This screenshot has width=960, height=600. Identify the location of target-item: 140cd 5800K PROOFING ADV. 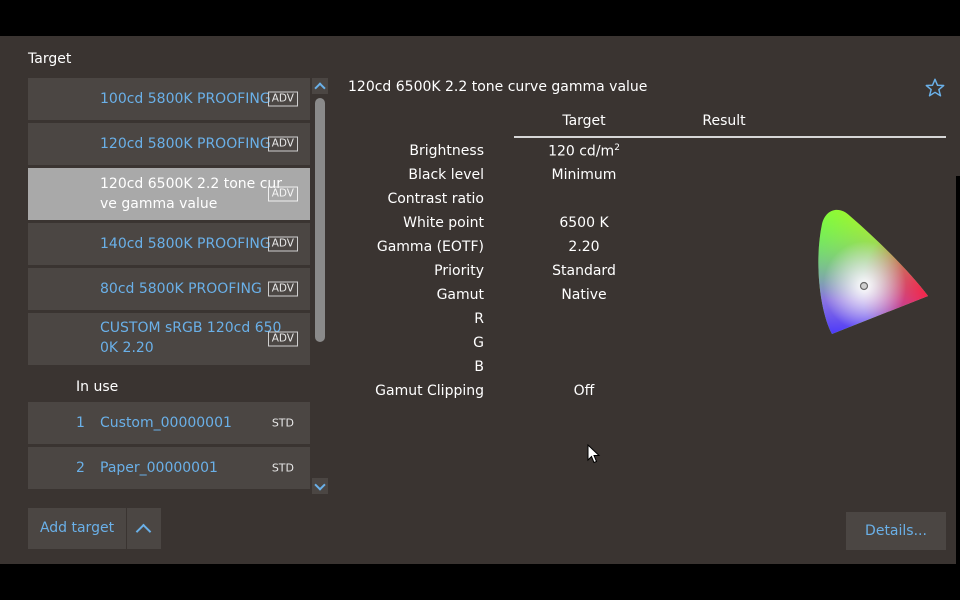
(169, 244).